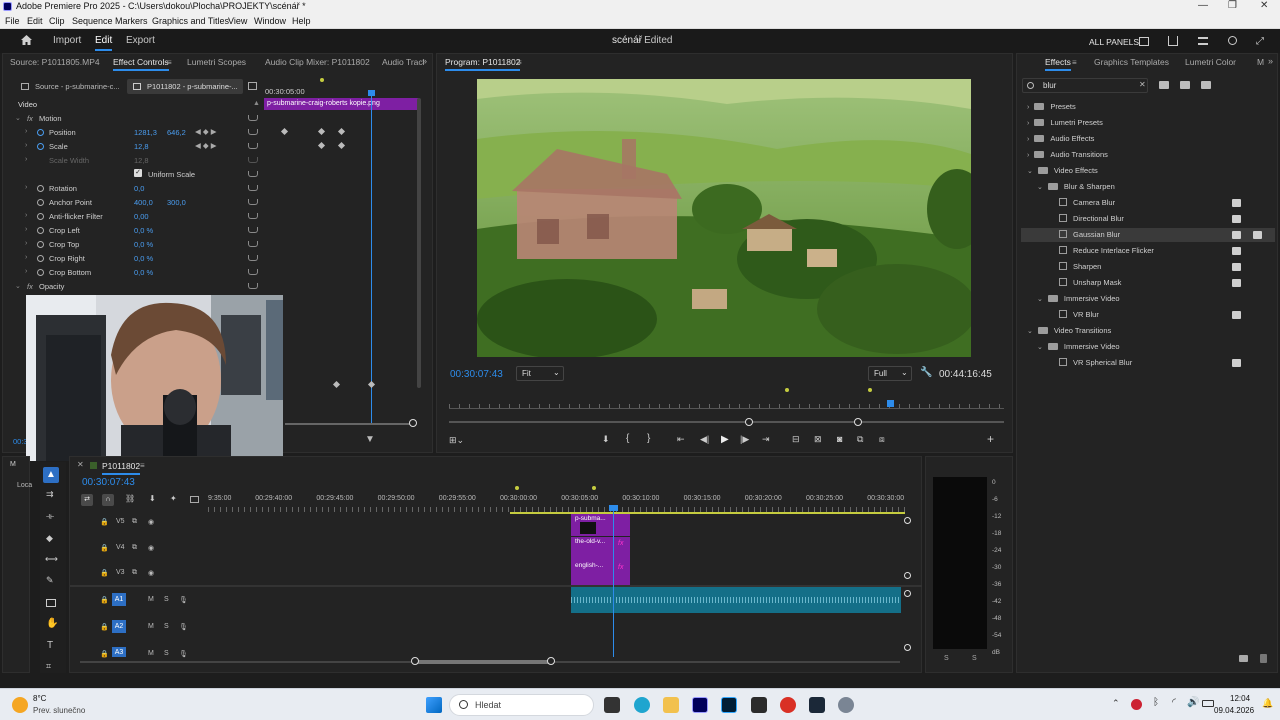 The width and height of the screenshot is (1280, 720). I want to click on wrench-icon: 🔧, so click(926, 372).